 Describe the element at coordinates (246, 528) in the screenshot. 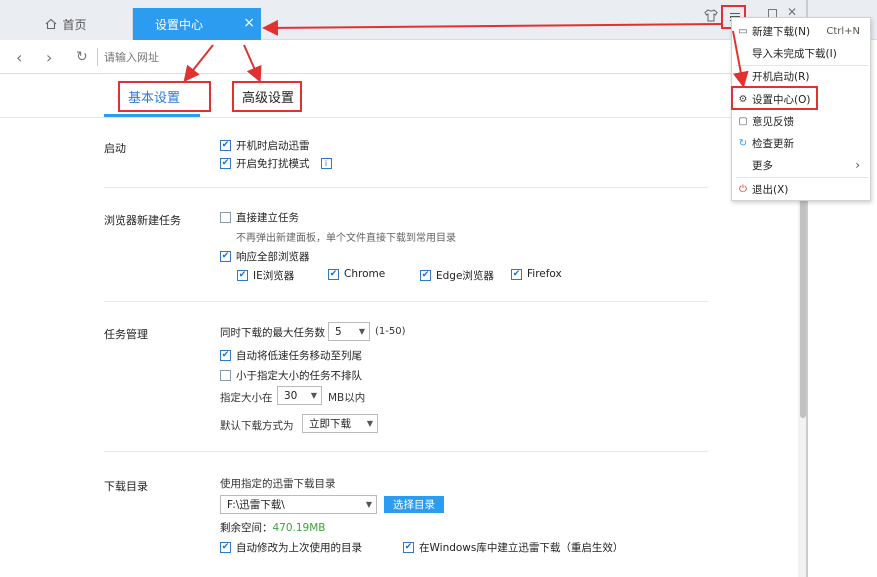

I see `free-space-label: 剩余空间：` at that location.